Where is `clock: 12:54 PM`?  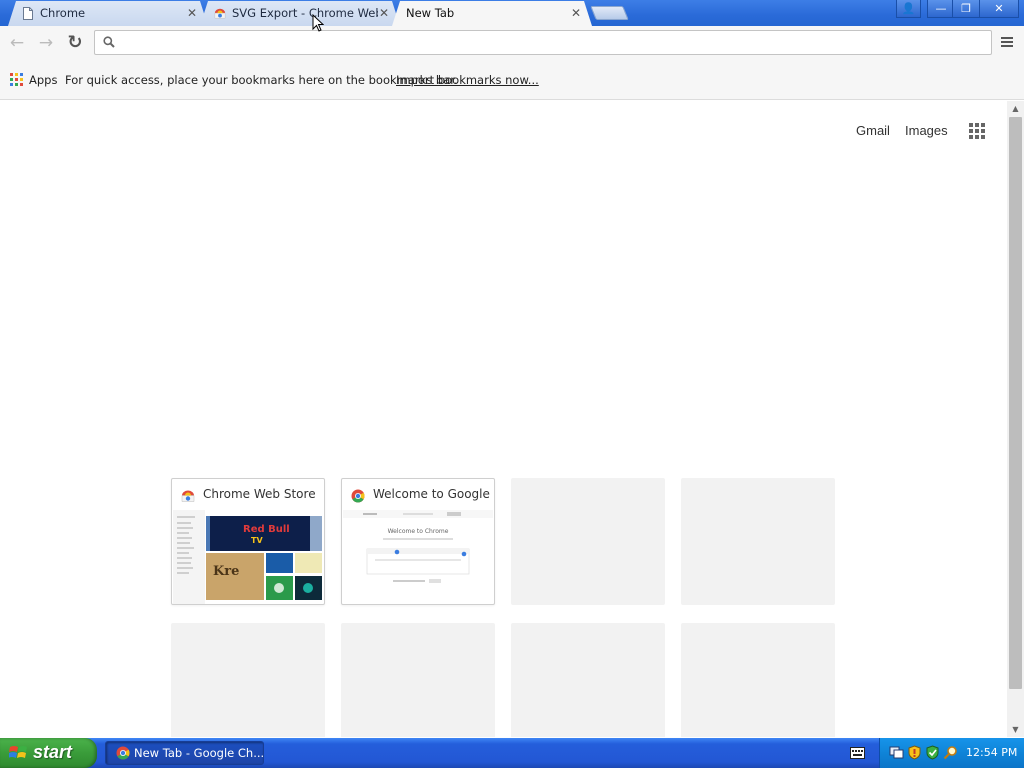 clock: 12:54 PM is located at coordinates (992, 752).